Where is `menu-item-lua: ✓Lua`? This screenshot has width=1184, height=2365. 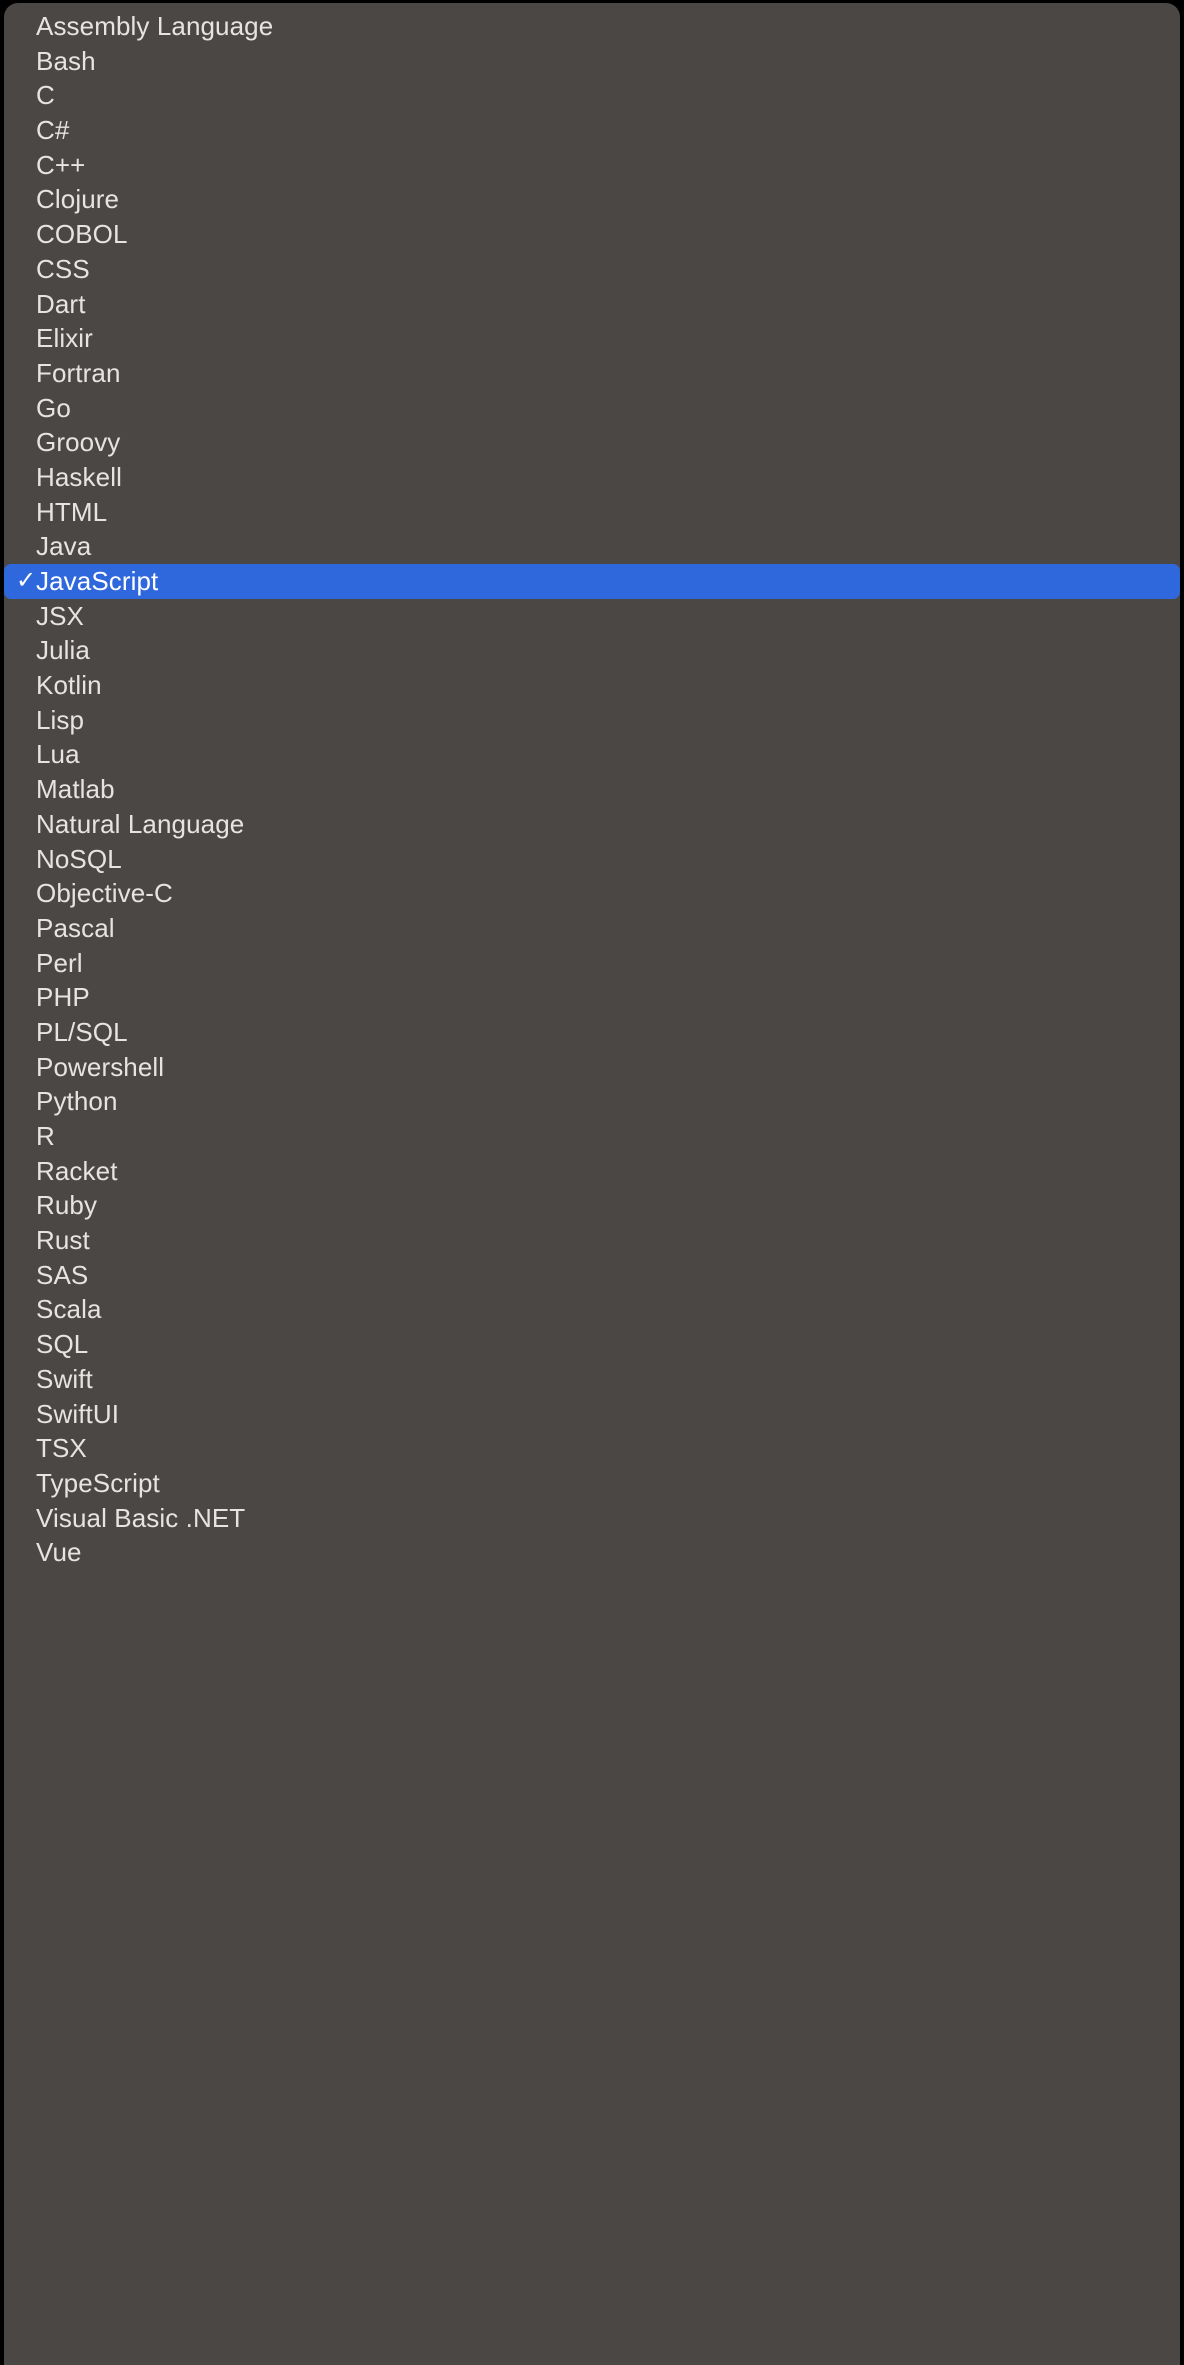 menu-item-lua: ✓Lua is located at coordinates (592, 754).